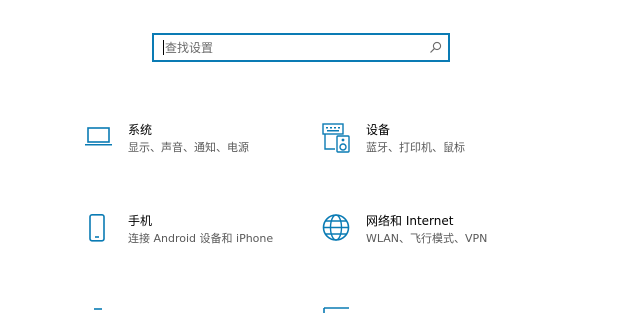  Describe the element at coordinates (378, 130) in the screenshot. I see `category-title: 设备` at that location.